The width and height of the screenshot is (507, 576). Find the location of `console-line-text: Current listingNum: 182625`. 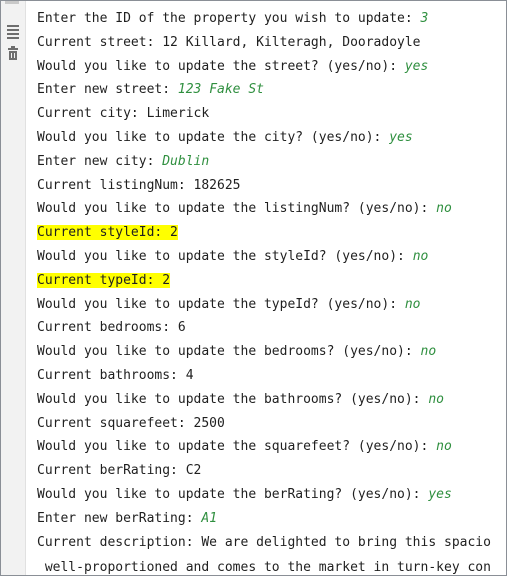

console-line-text: Current listingNum: 182625 is located at coordinates (139, 185).